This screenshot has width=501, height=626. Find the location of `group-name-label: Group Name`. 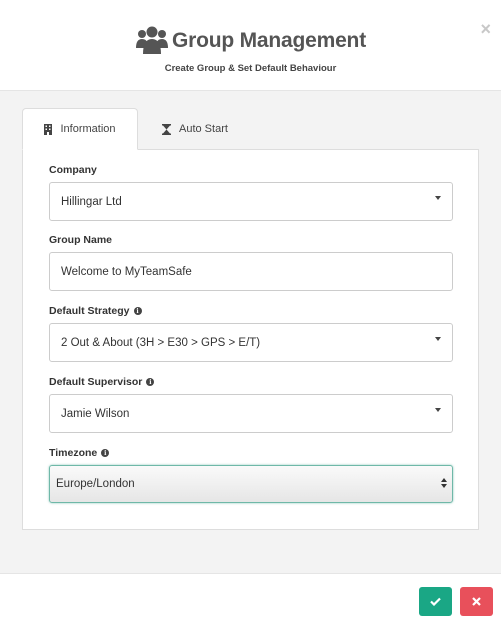

group-name-label: Group Name is located at coordinates (81, 240).